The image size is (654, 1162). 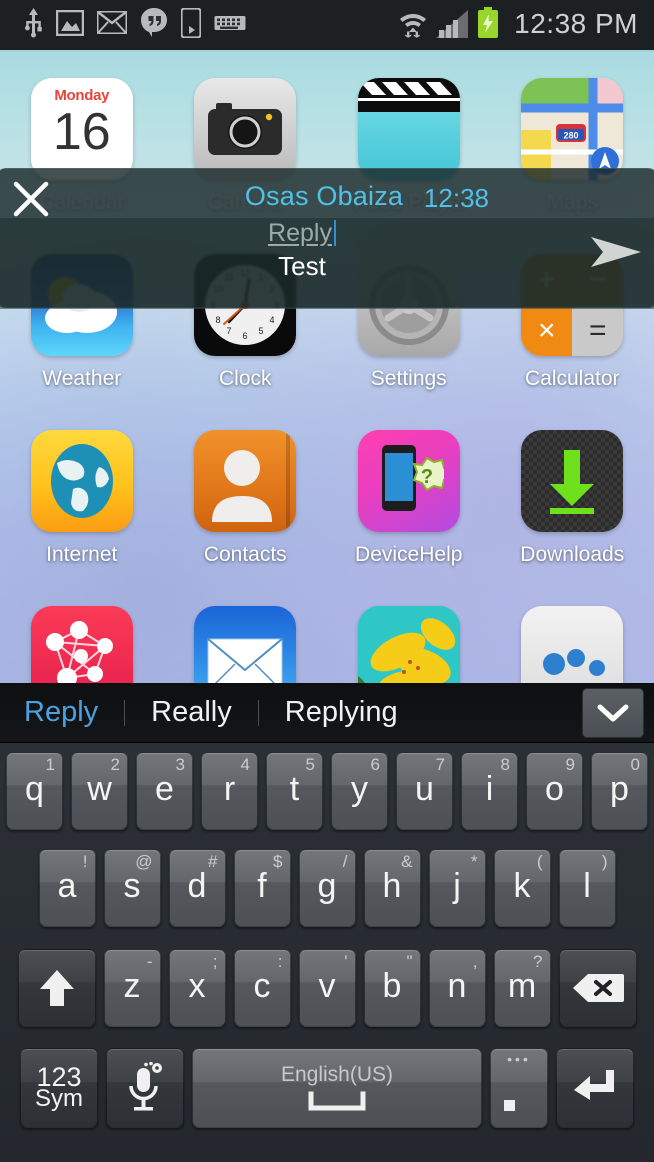 I want to click on symbols-key: 123 Sym, so click(x=59, y=1088).